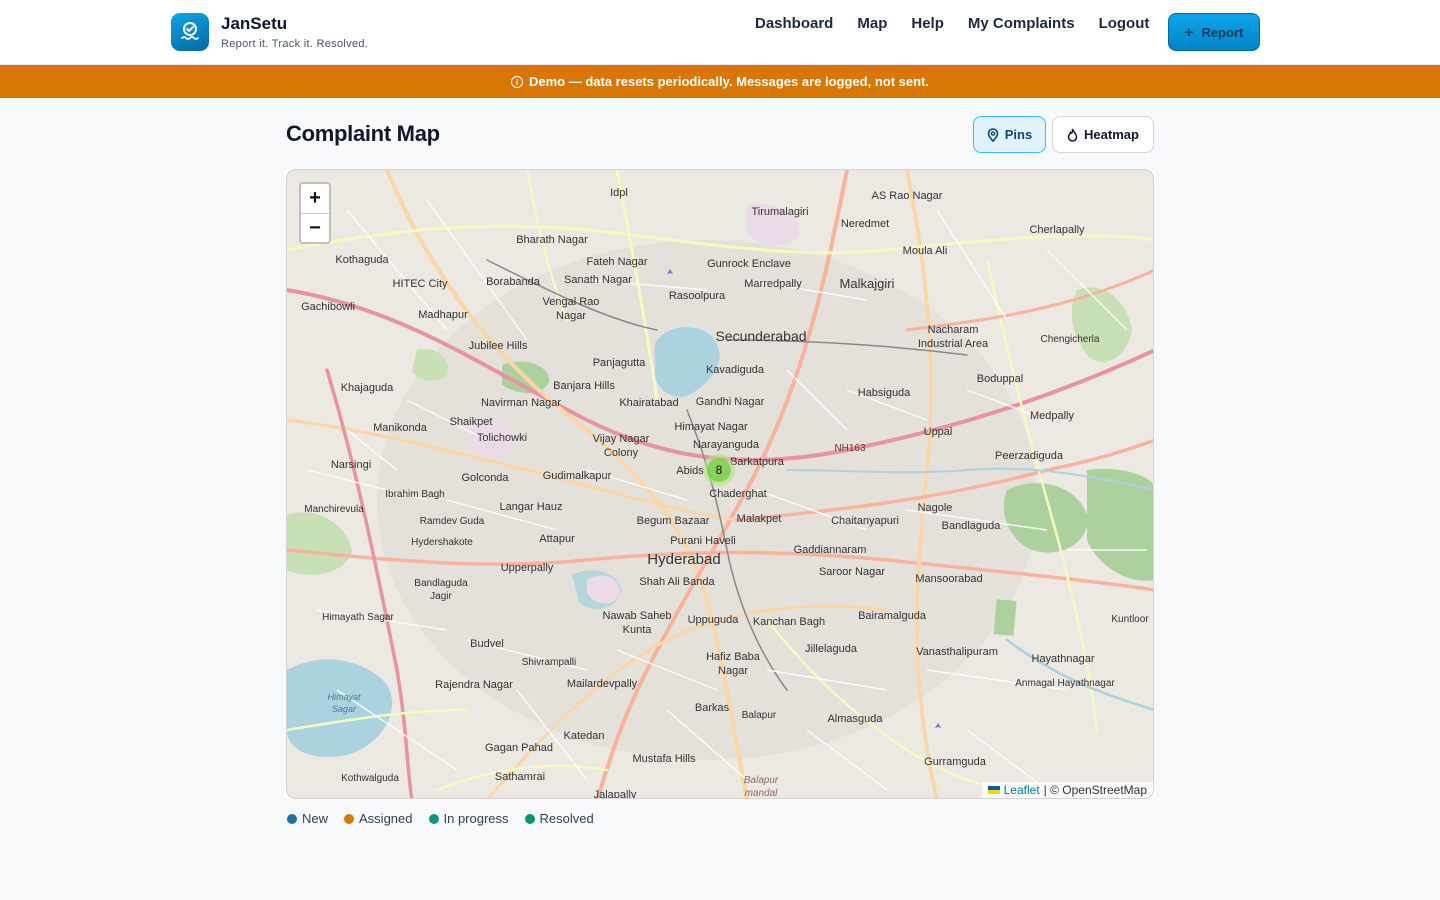 This screenshot has height=900, width=1440. What do you see at coordinates (636, 616) in the screenshot?
I see `svg-text: Nawab Saheb` at bounding box center [636, 616].